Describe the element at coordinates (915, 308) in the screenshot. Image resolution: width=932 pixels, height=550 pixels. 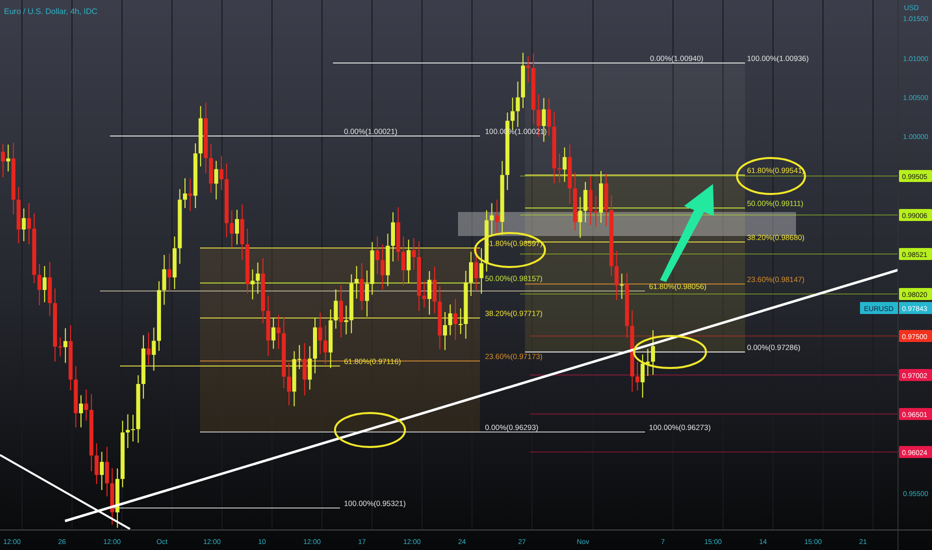
I see `price-badge` at that location.